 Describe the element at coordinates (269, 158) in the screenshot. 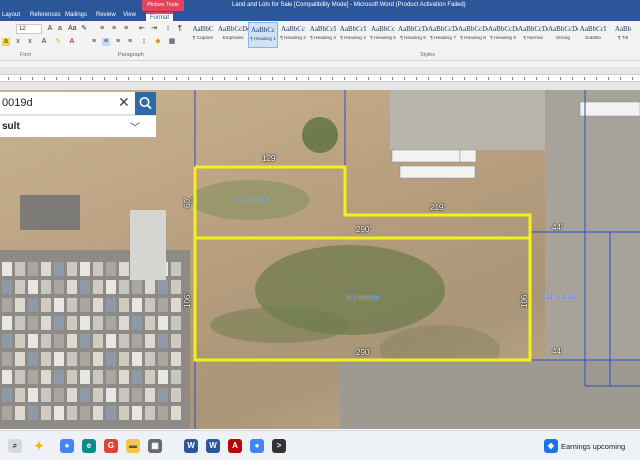

I see `dim-top: 129'` at that location.